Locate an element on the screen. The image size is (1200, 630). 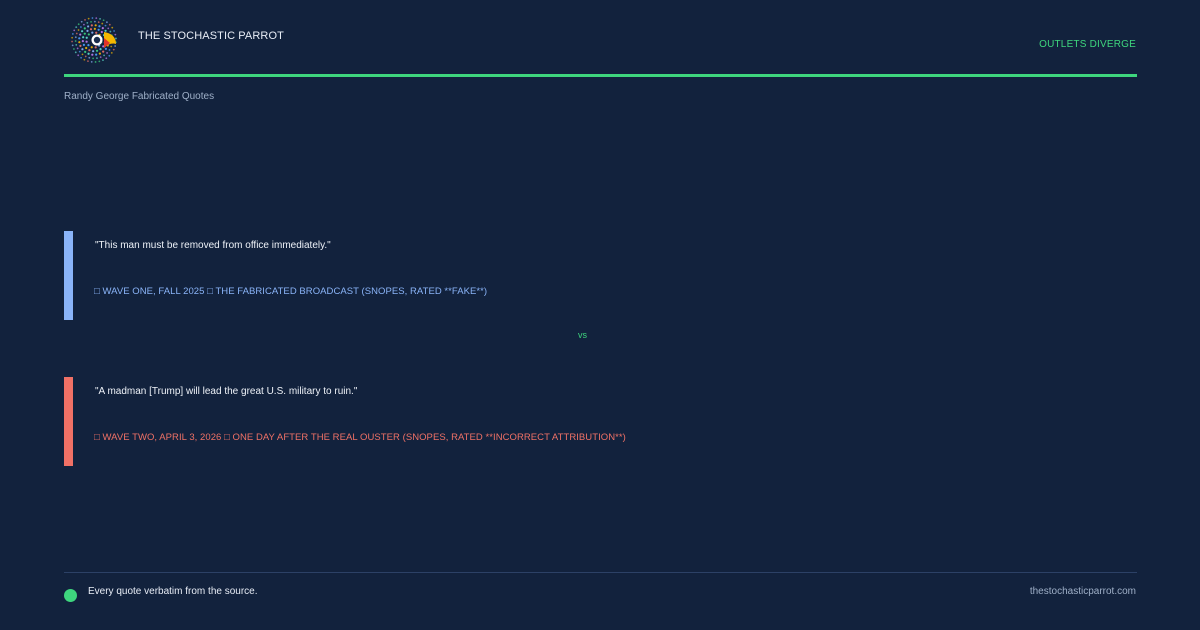
topic-label: Randy George Fabricated Quotes is located at coordinates (139, 96).